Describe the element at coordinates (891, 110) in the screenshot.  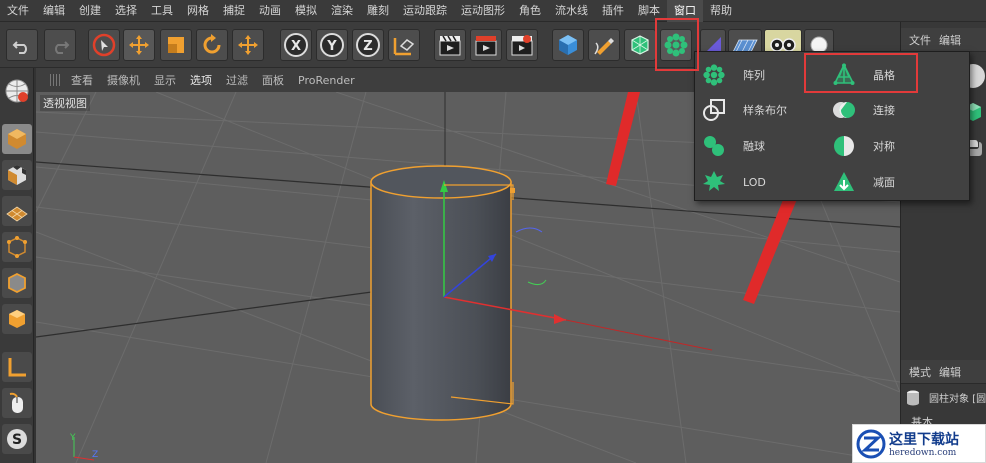
I see `popup-item-connect: 连接` at that location.